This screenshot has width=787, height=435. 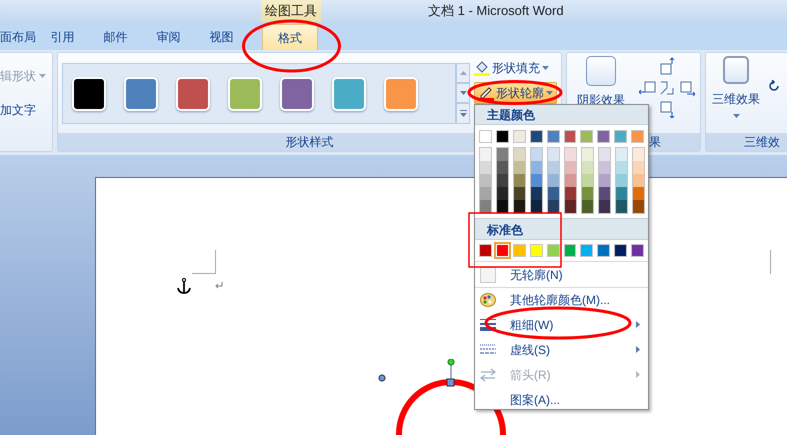 What do you see at coordinates (482, 68) in the screenshot?
I see `paint-bucket-icon` at bounding box center [482, 68].